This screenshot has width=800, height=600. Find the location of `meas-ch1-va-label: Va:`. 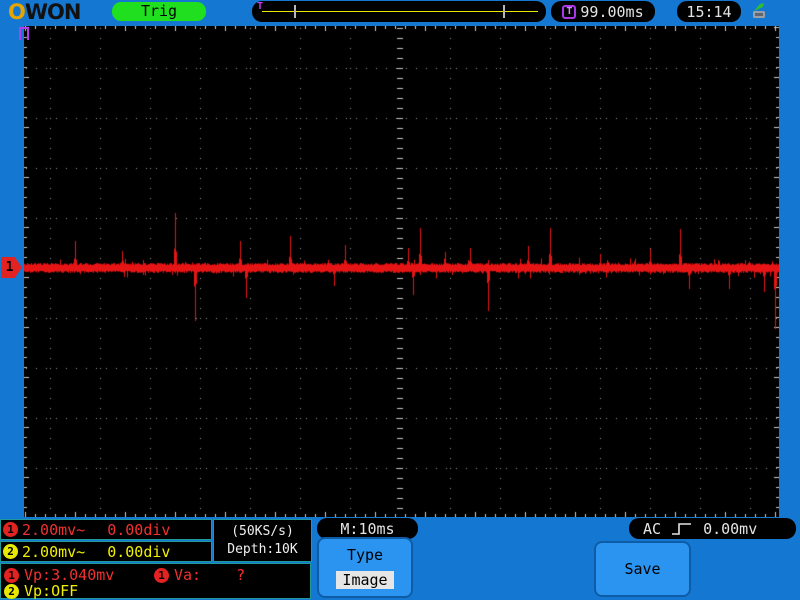

meas-ch1-va-label: Va: is located at coordinates (188, 575).